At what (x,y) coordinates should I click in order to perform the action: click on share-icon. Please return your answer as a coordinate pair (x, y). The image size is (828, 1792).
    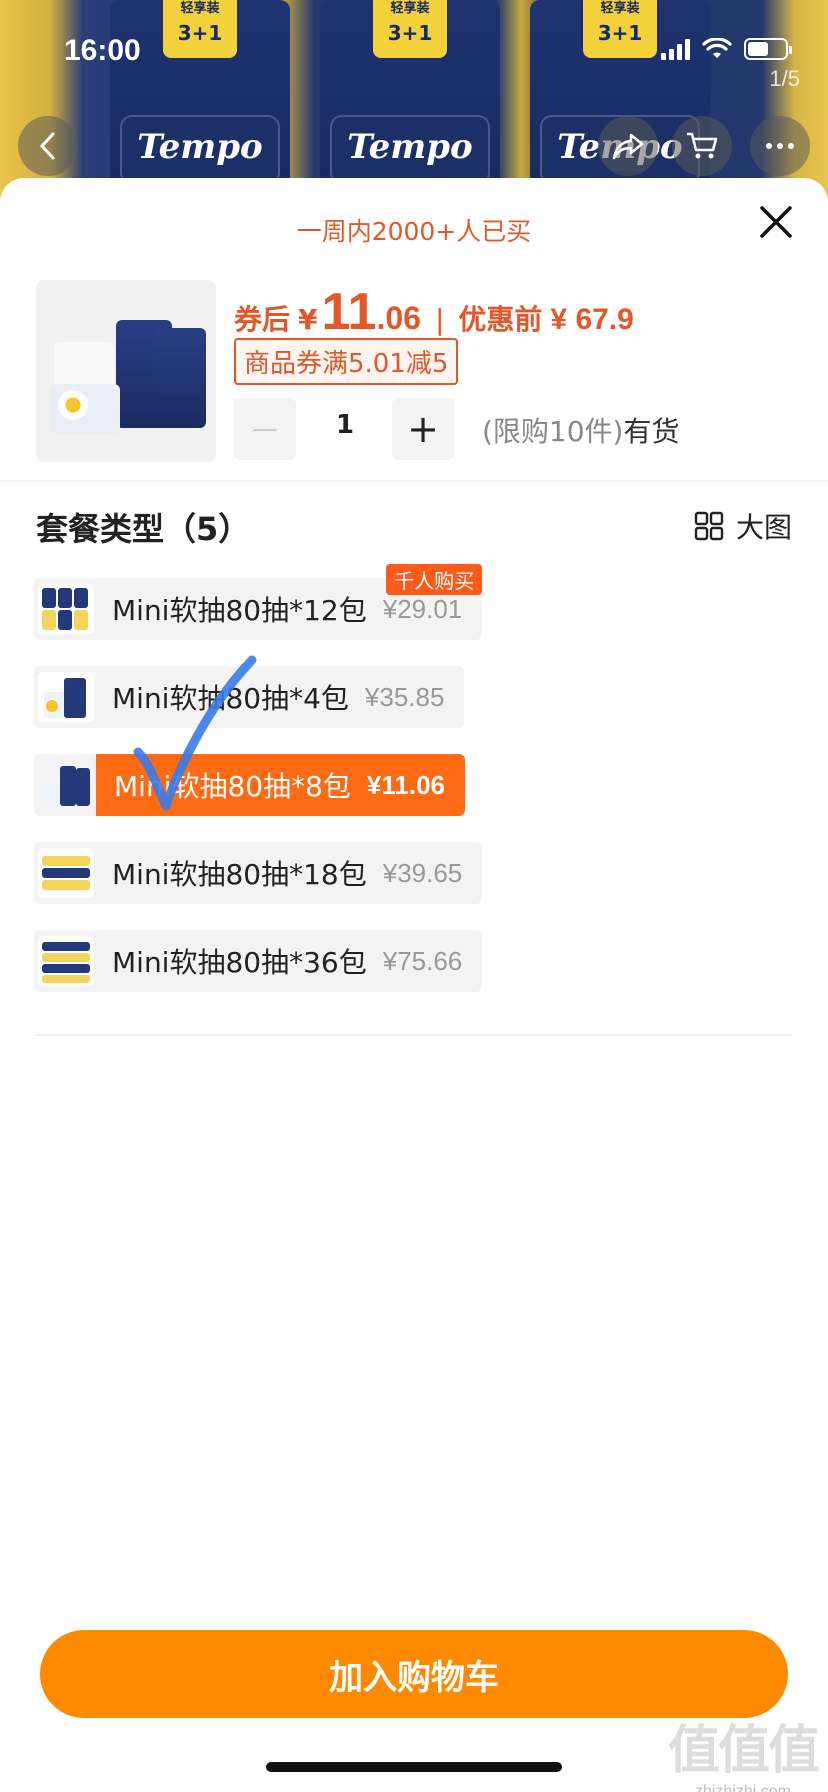
    Looking at the image, I should click on (628, 146).